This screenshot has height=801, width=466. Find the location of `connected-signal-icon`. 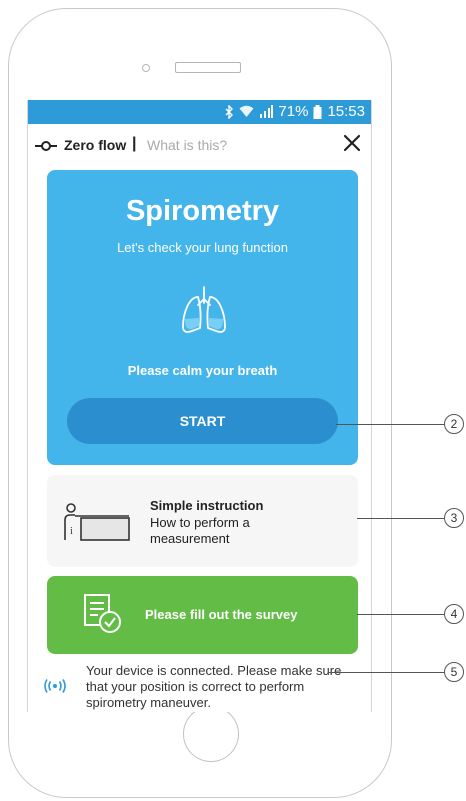

connected-signal-icon is located at coordinates (55, 686).